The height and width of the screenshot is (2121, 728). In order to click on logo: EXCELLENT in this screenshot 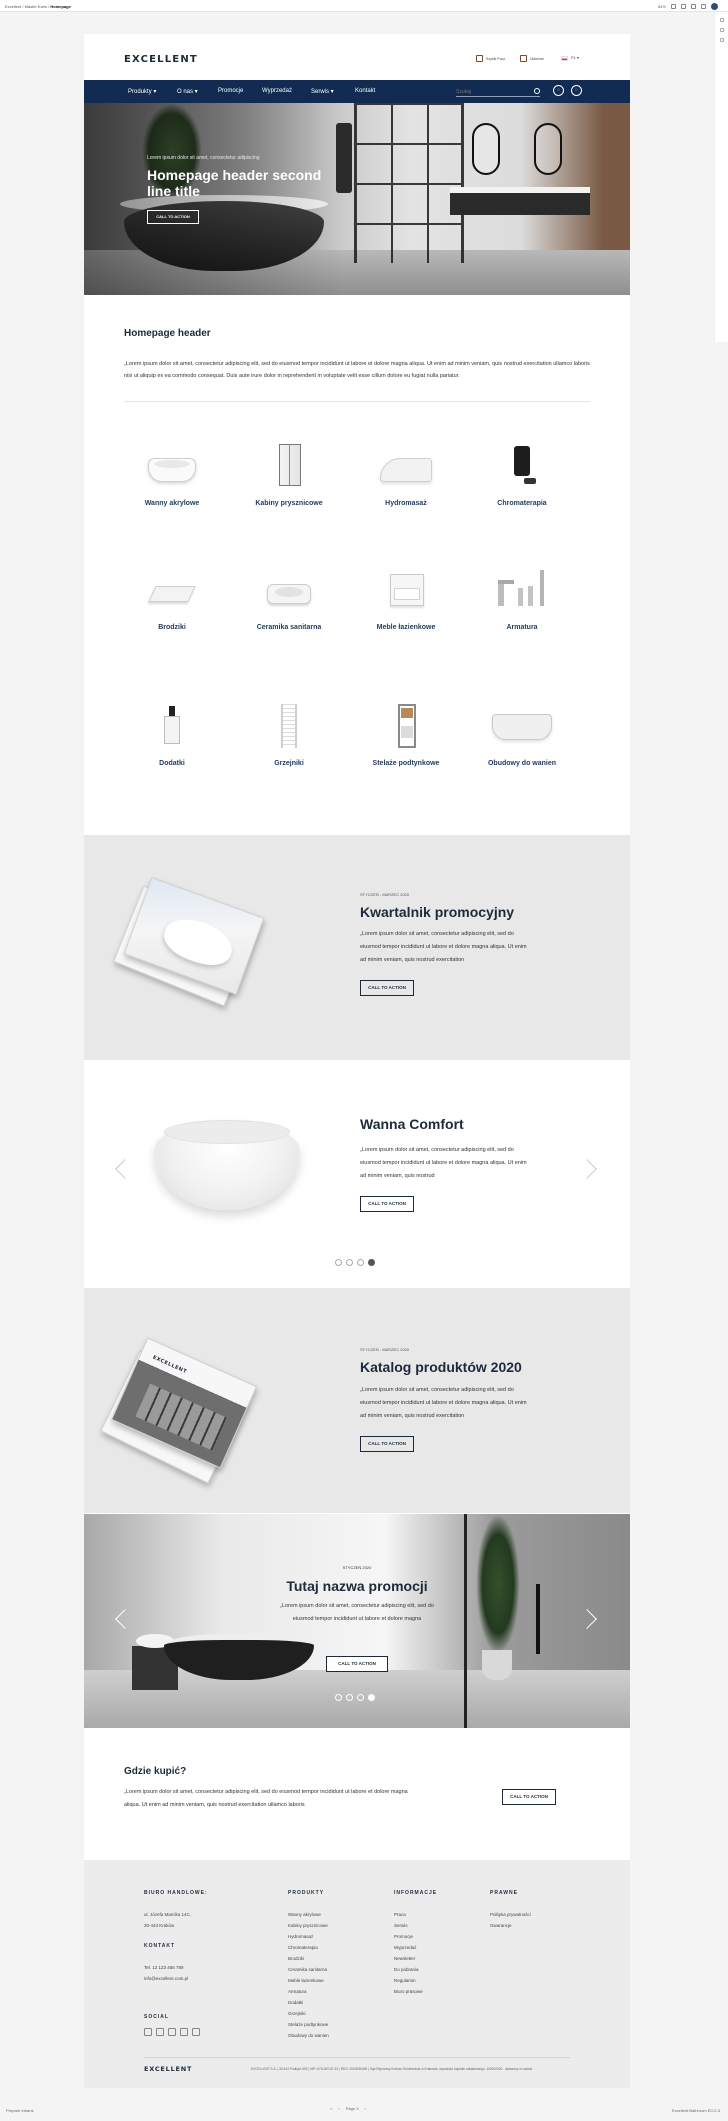, I will do `click(161, 59)`.